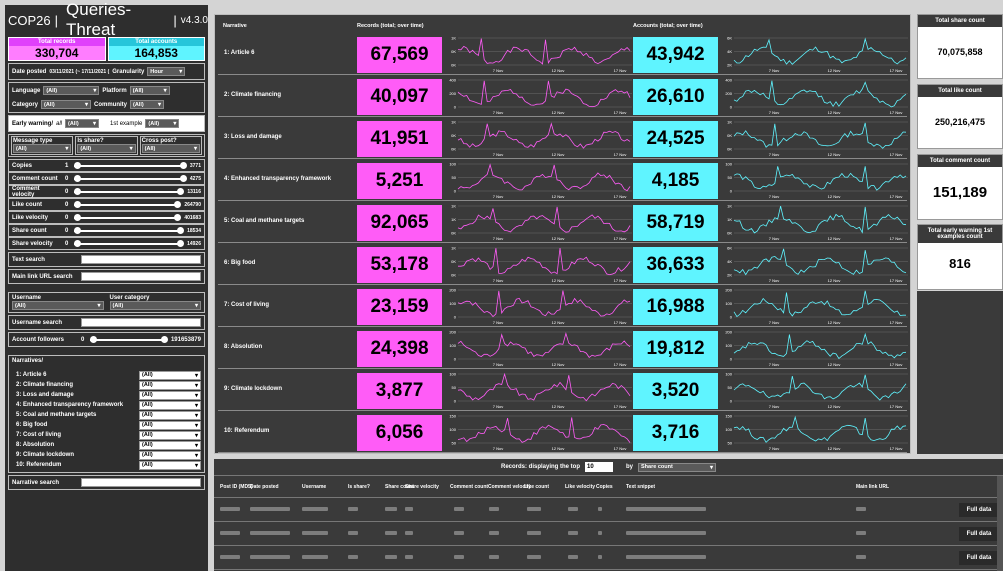 This screenshot has width=1003, height=571. I want to click on early-warning-dropdown: (All), so click(82, 123).